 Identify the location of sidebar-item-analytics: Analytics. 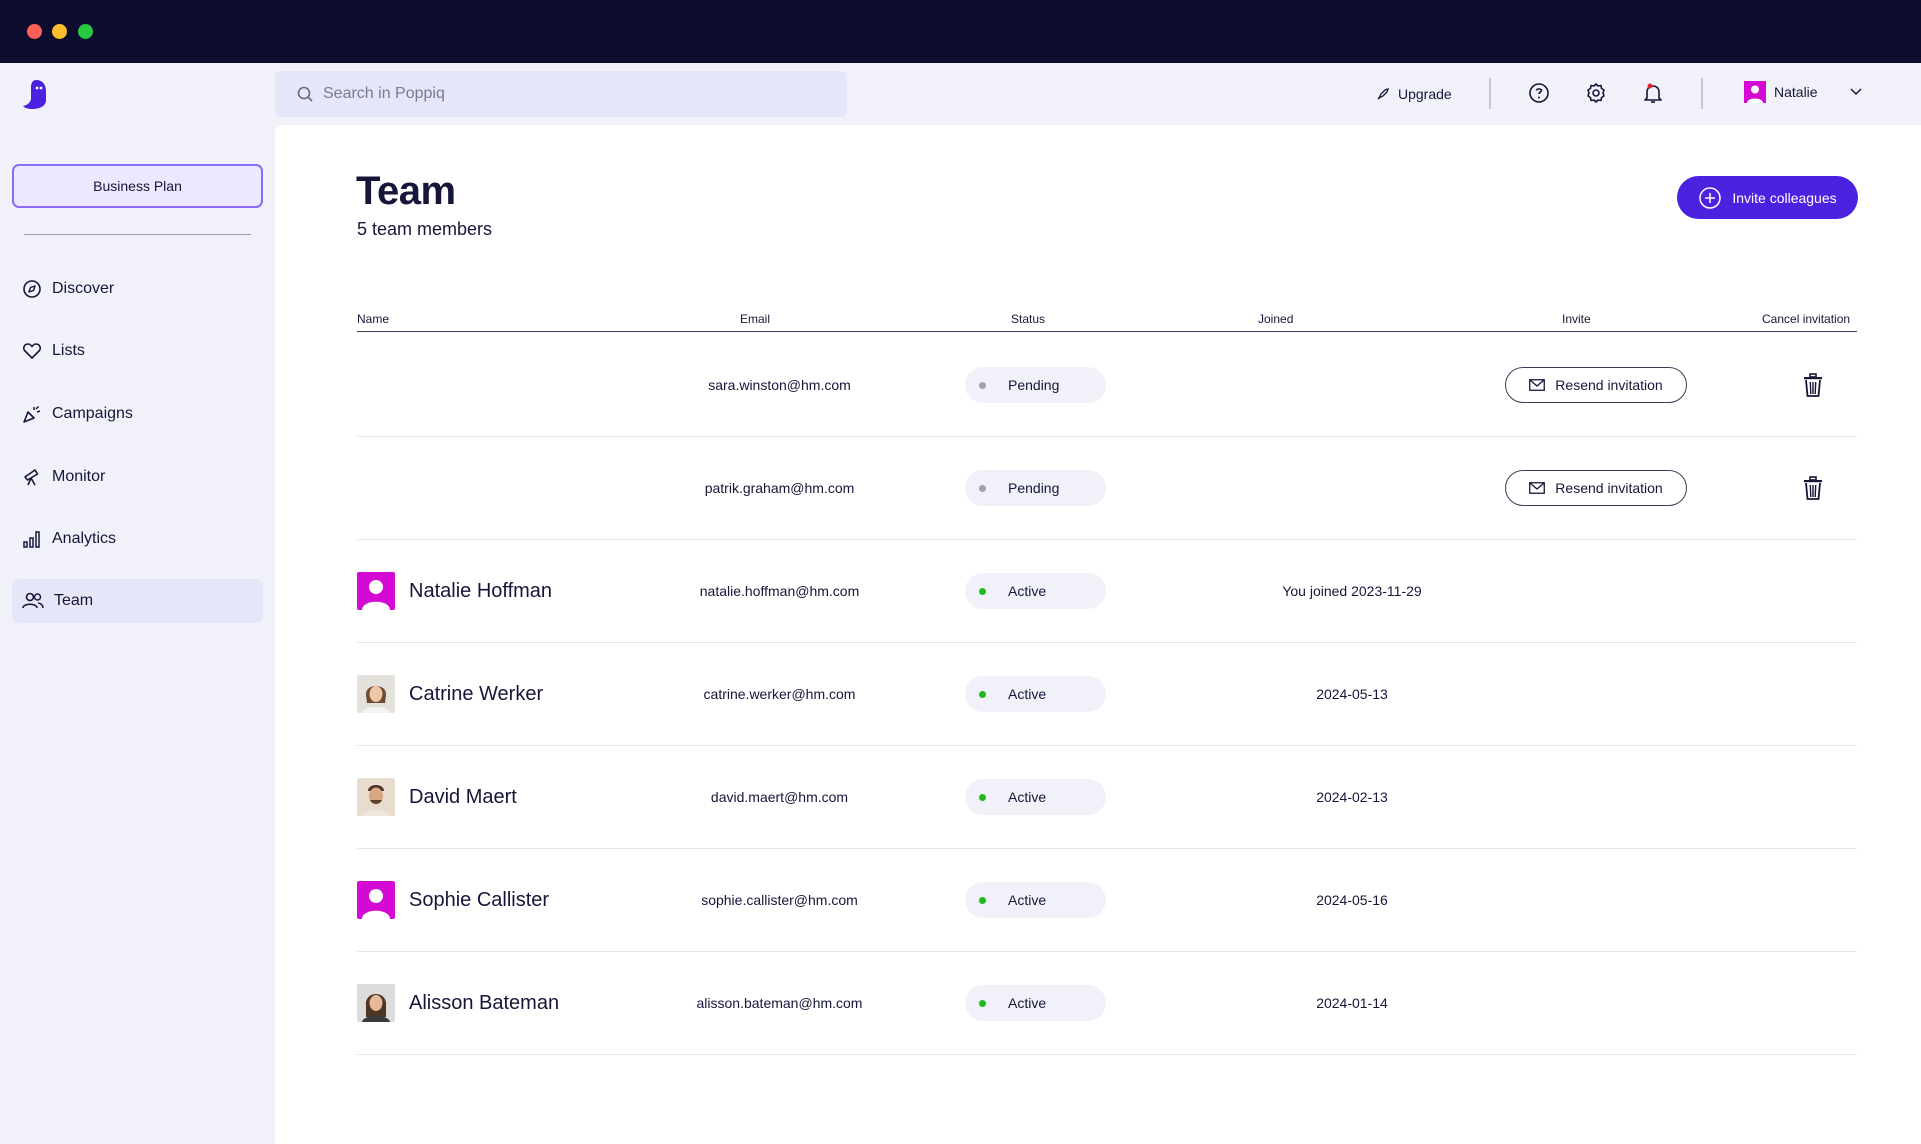
(137, 539).